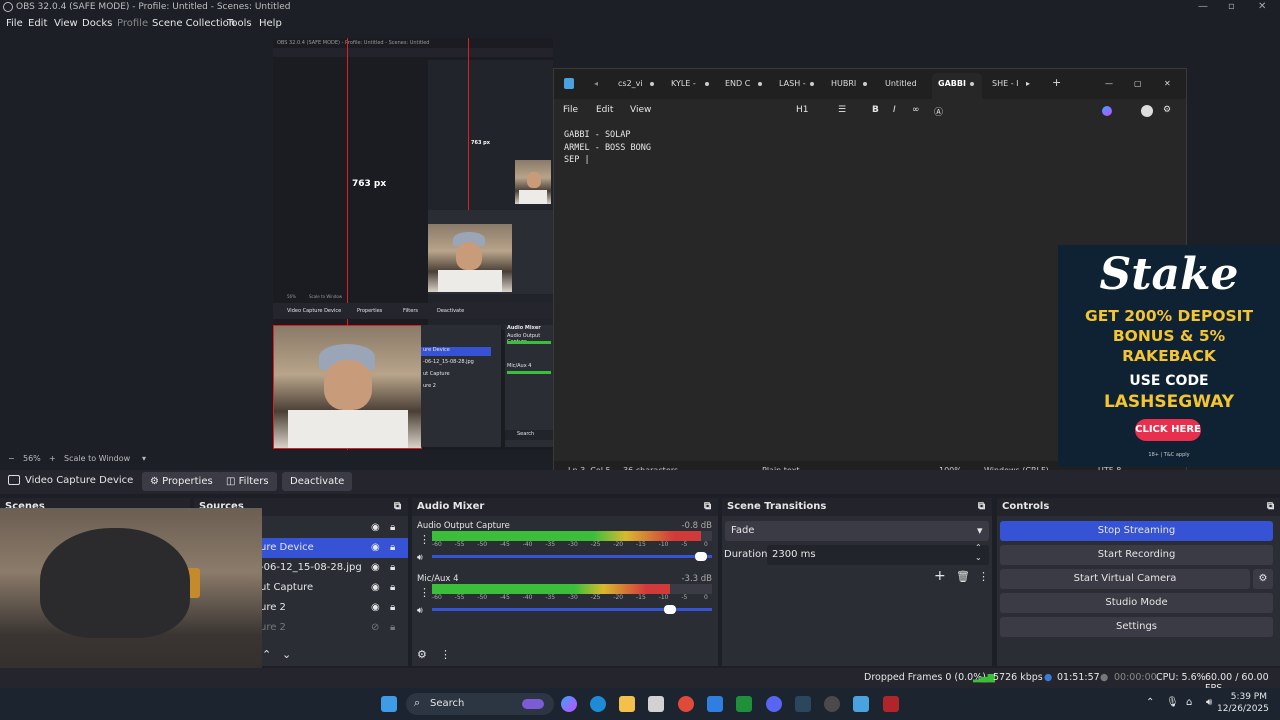 The width and height of the screenshot is (1280, 720). What do you see at coordinates (843, 83) in the screenshot?
I see `tab-4: HUBRI` at bounding box center [843, 83].